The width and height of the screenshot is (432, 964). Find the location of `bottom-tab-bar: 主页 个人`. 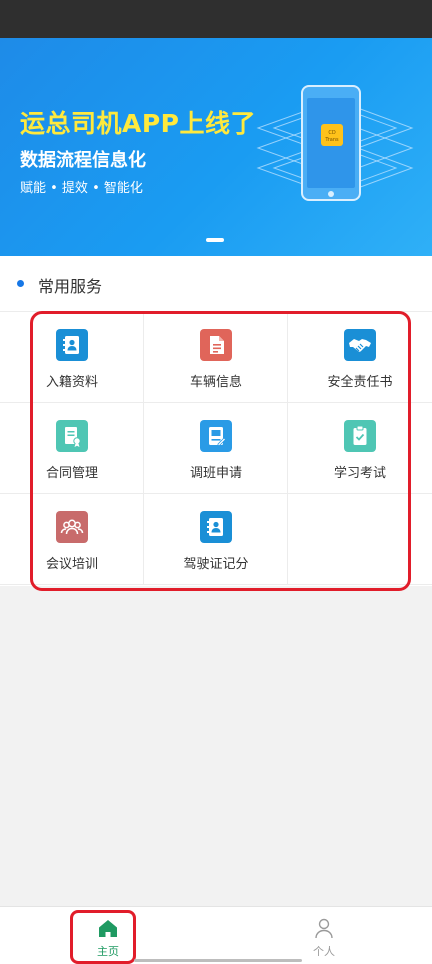

bottom-tab-bar: 主页 个人 is located at coordinates (216, 935).